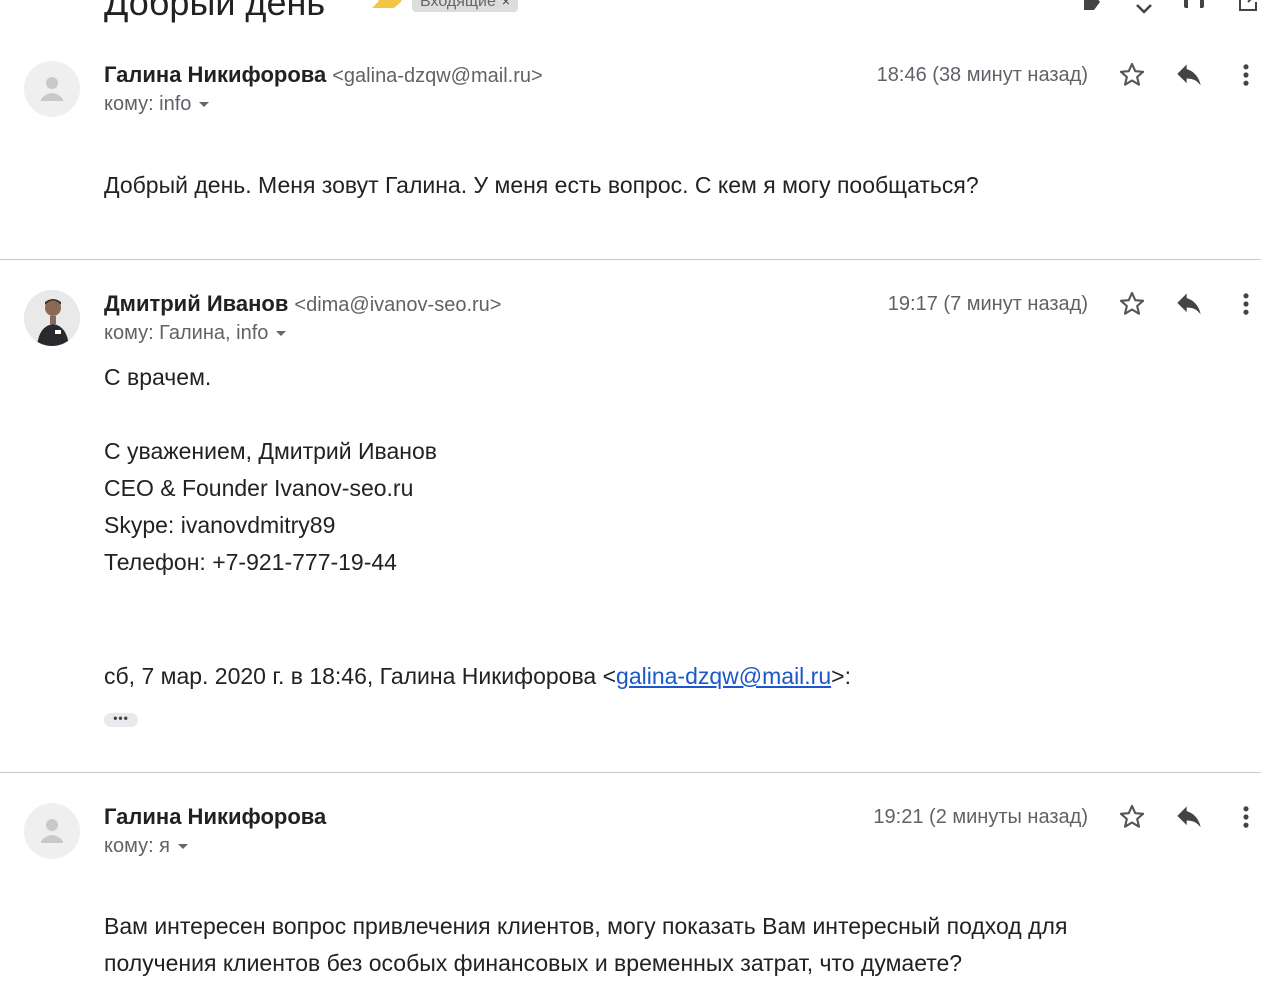 This screenshot has height=988, width=1280. What do you see at coordinates (259, 488) in the screenshot?
I see `signature-line: CEO & Founder Ivanov-seo.ru` at bounding box center [259, 488].